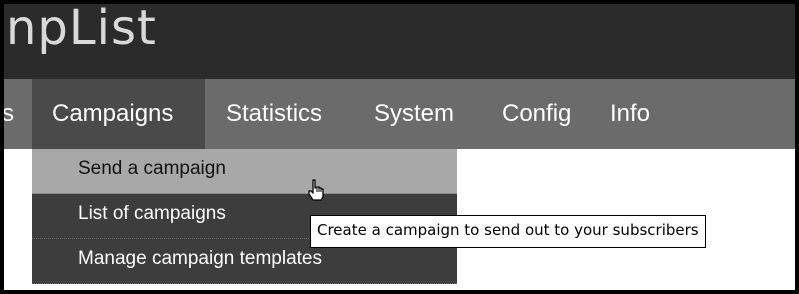 The height and width of the screenshot is (294, 799). What do you see at coordinates (81, 31) in the screenshot?
I see `app-logo: npList` at bounding box center [81, 31].